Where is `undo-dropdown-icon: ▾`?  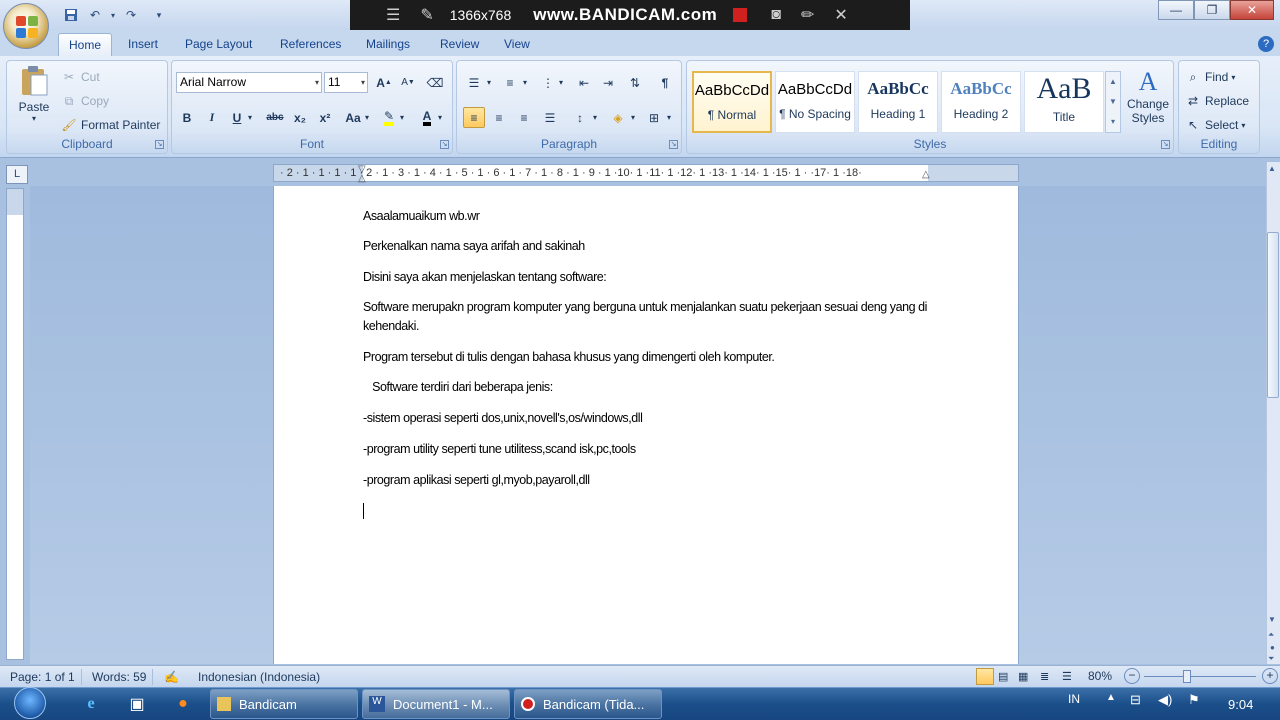
undo-dropdown-icon: ▾ is located at coordinates (113, 15).